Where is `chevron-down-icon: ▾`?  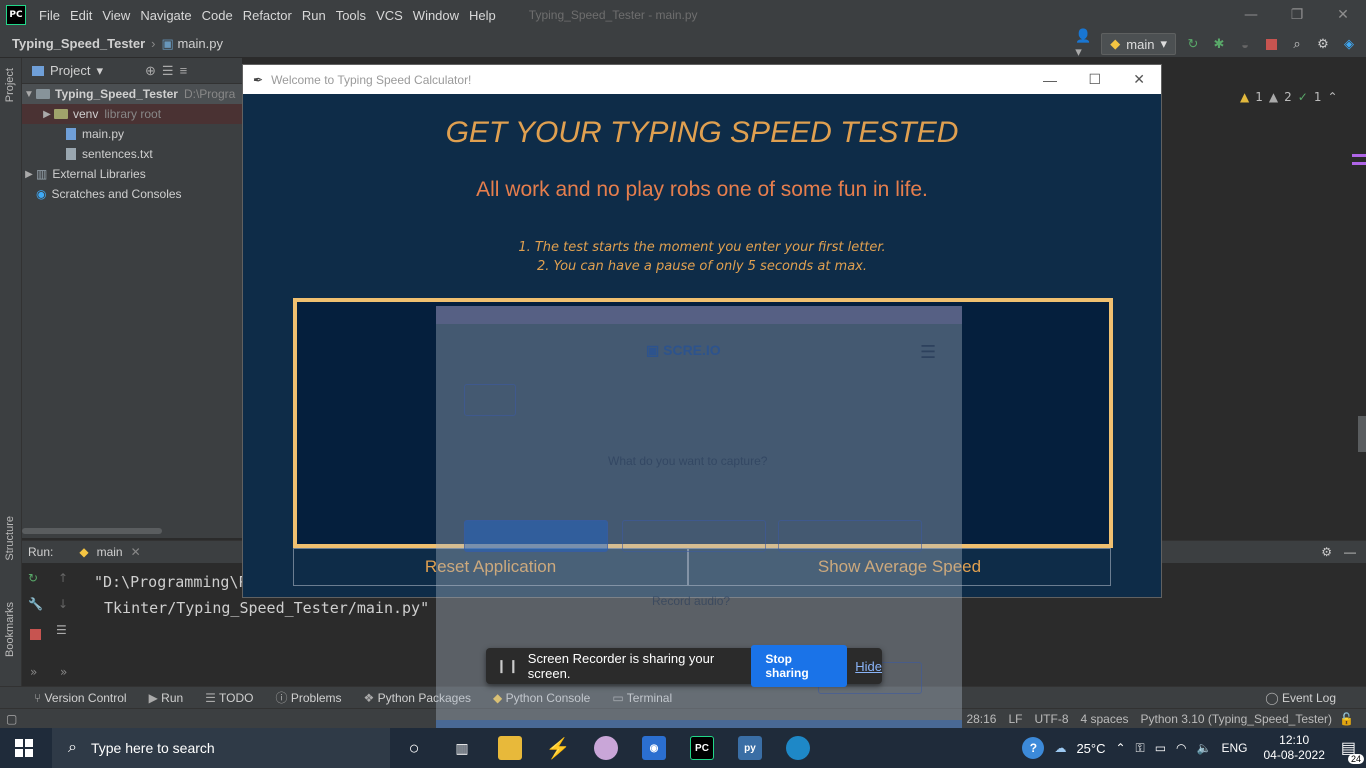 chevron-down-icon: ▾ is located at coordinates (99, 71).